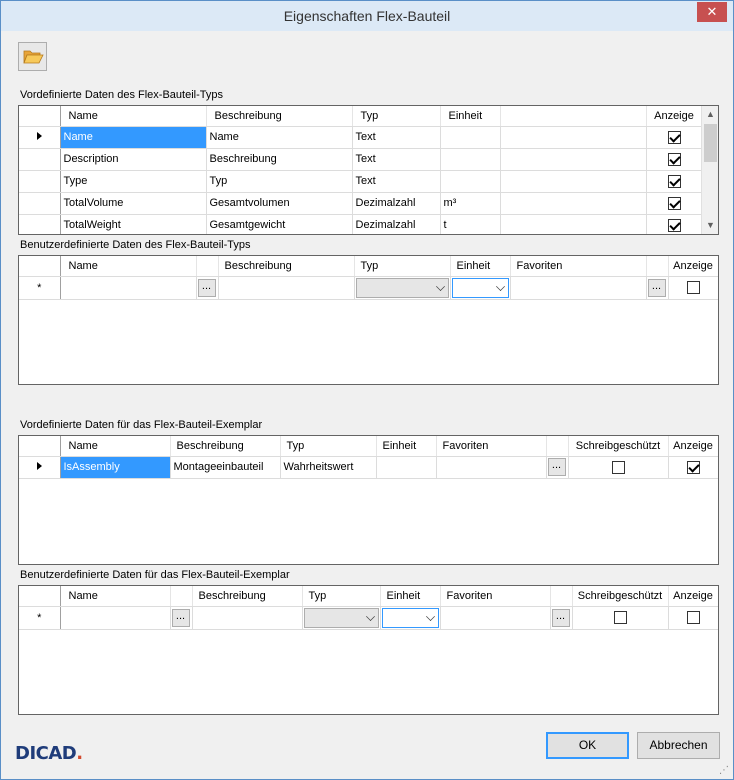 The height and width of the screenshot is (780, 734). I want to click on cell-typ, so click(402, 288).